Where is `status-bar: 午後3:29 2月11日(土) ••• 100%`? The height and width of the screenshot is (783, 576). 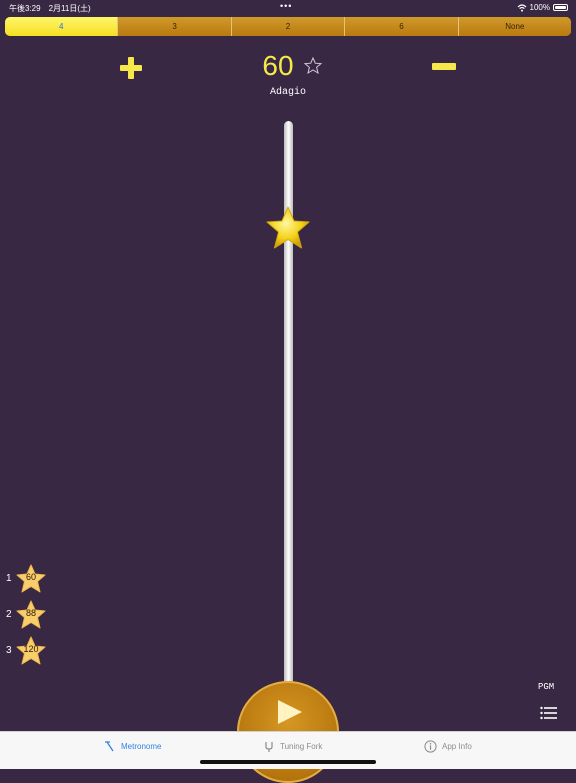
status-bar: 午後3:29 2月11日(土) ••• 100% is located at coordinates (288, 7).